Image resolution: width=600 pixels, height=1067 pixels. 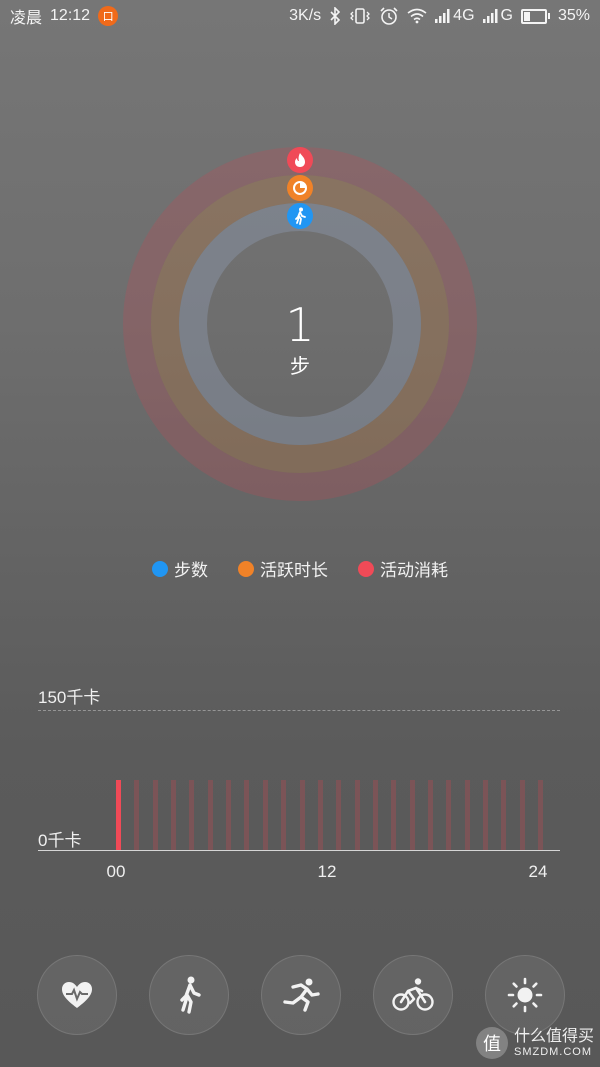 I want to click on legend-label: 步数, so click(x=191, y=570).